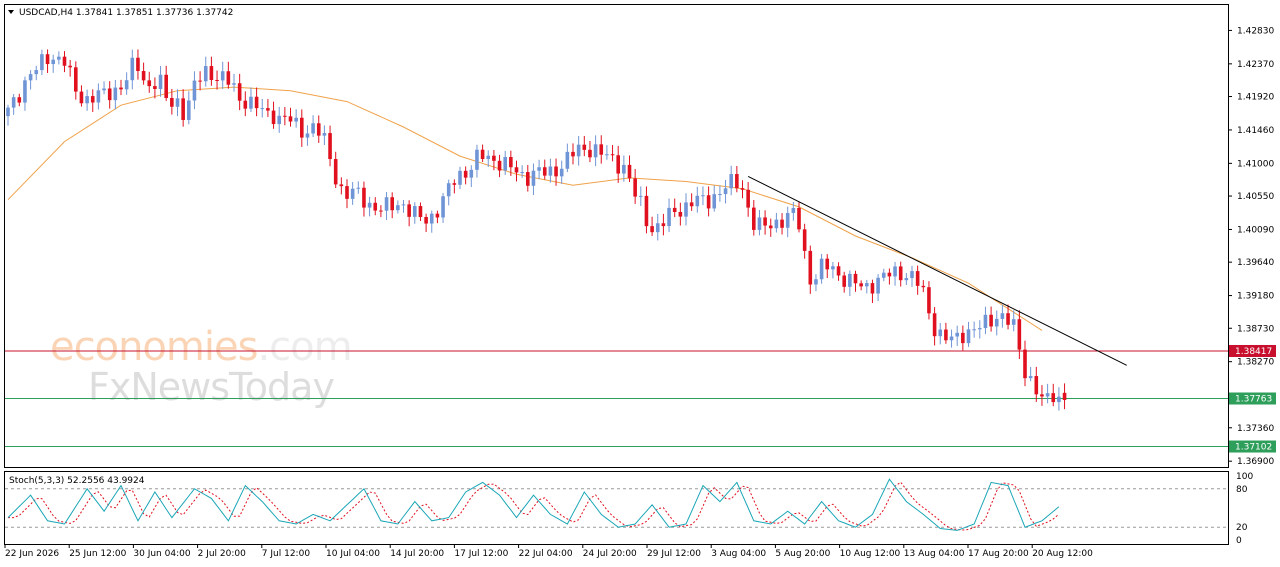  I want to click on level-tag-label-0: 1.38417, so click(1253, 352).